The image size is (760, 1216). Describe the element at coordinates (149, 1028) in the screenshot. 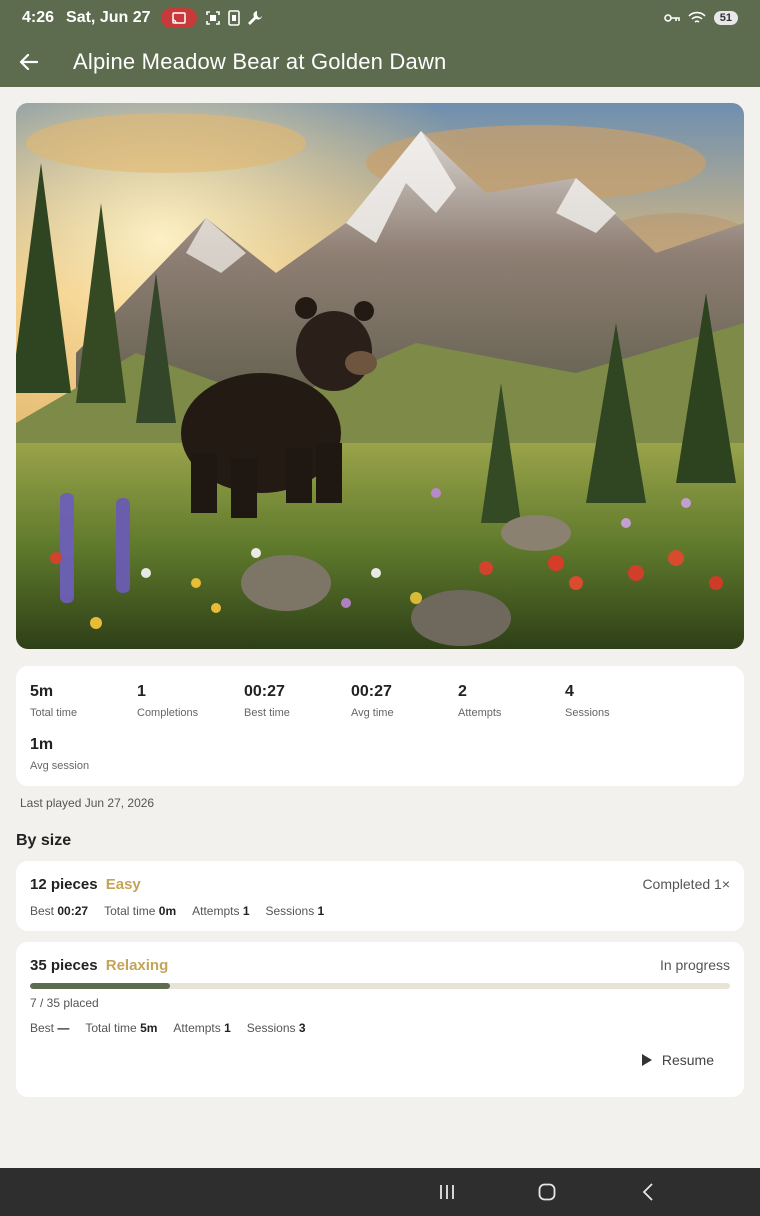

I see `metric-value: 5m` at that location.